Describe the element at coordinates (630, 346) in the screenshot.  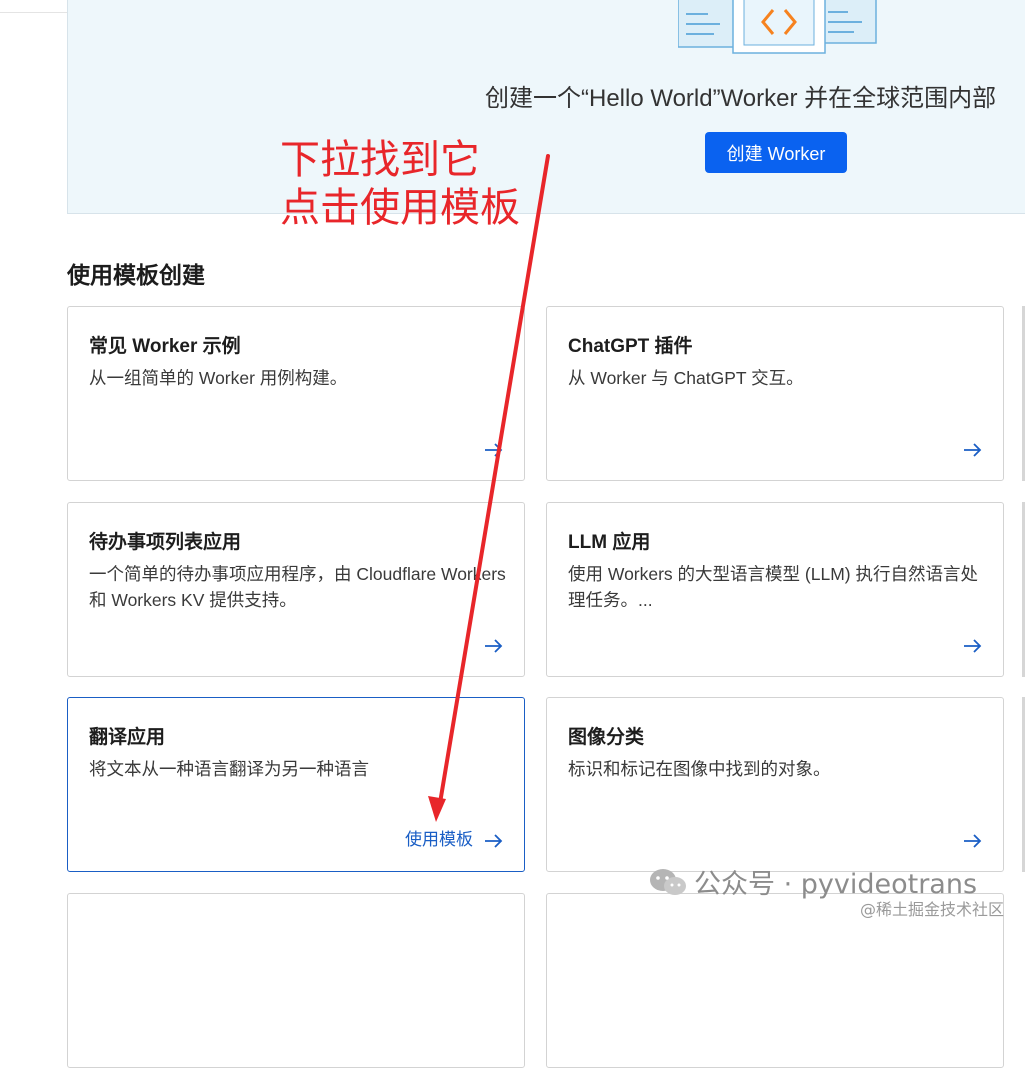
I see `card-title: ChatGPT 插件` at that location.